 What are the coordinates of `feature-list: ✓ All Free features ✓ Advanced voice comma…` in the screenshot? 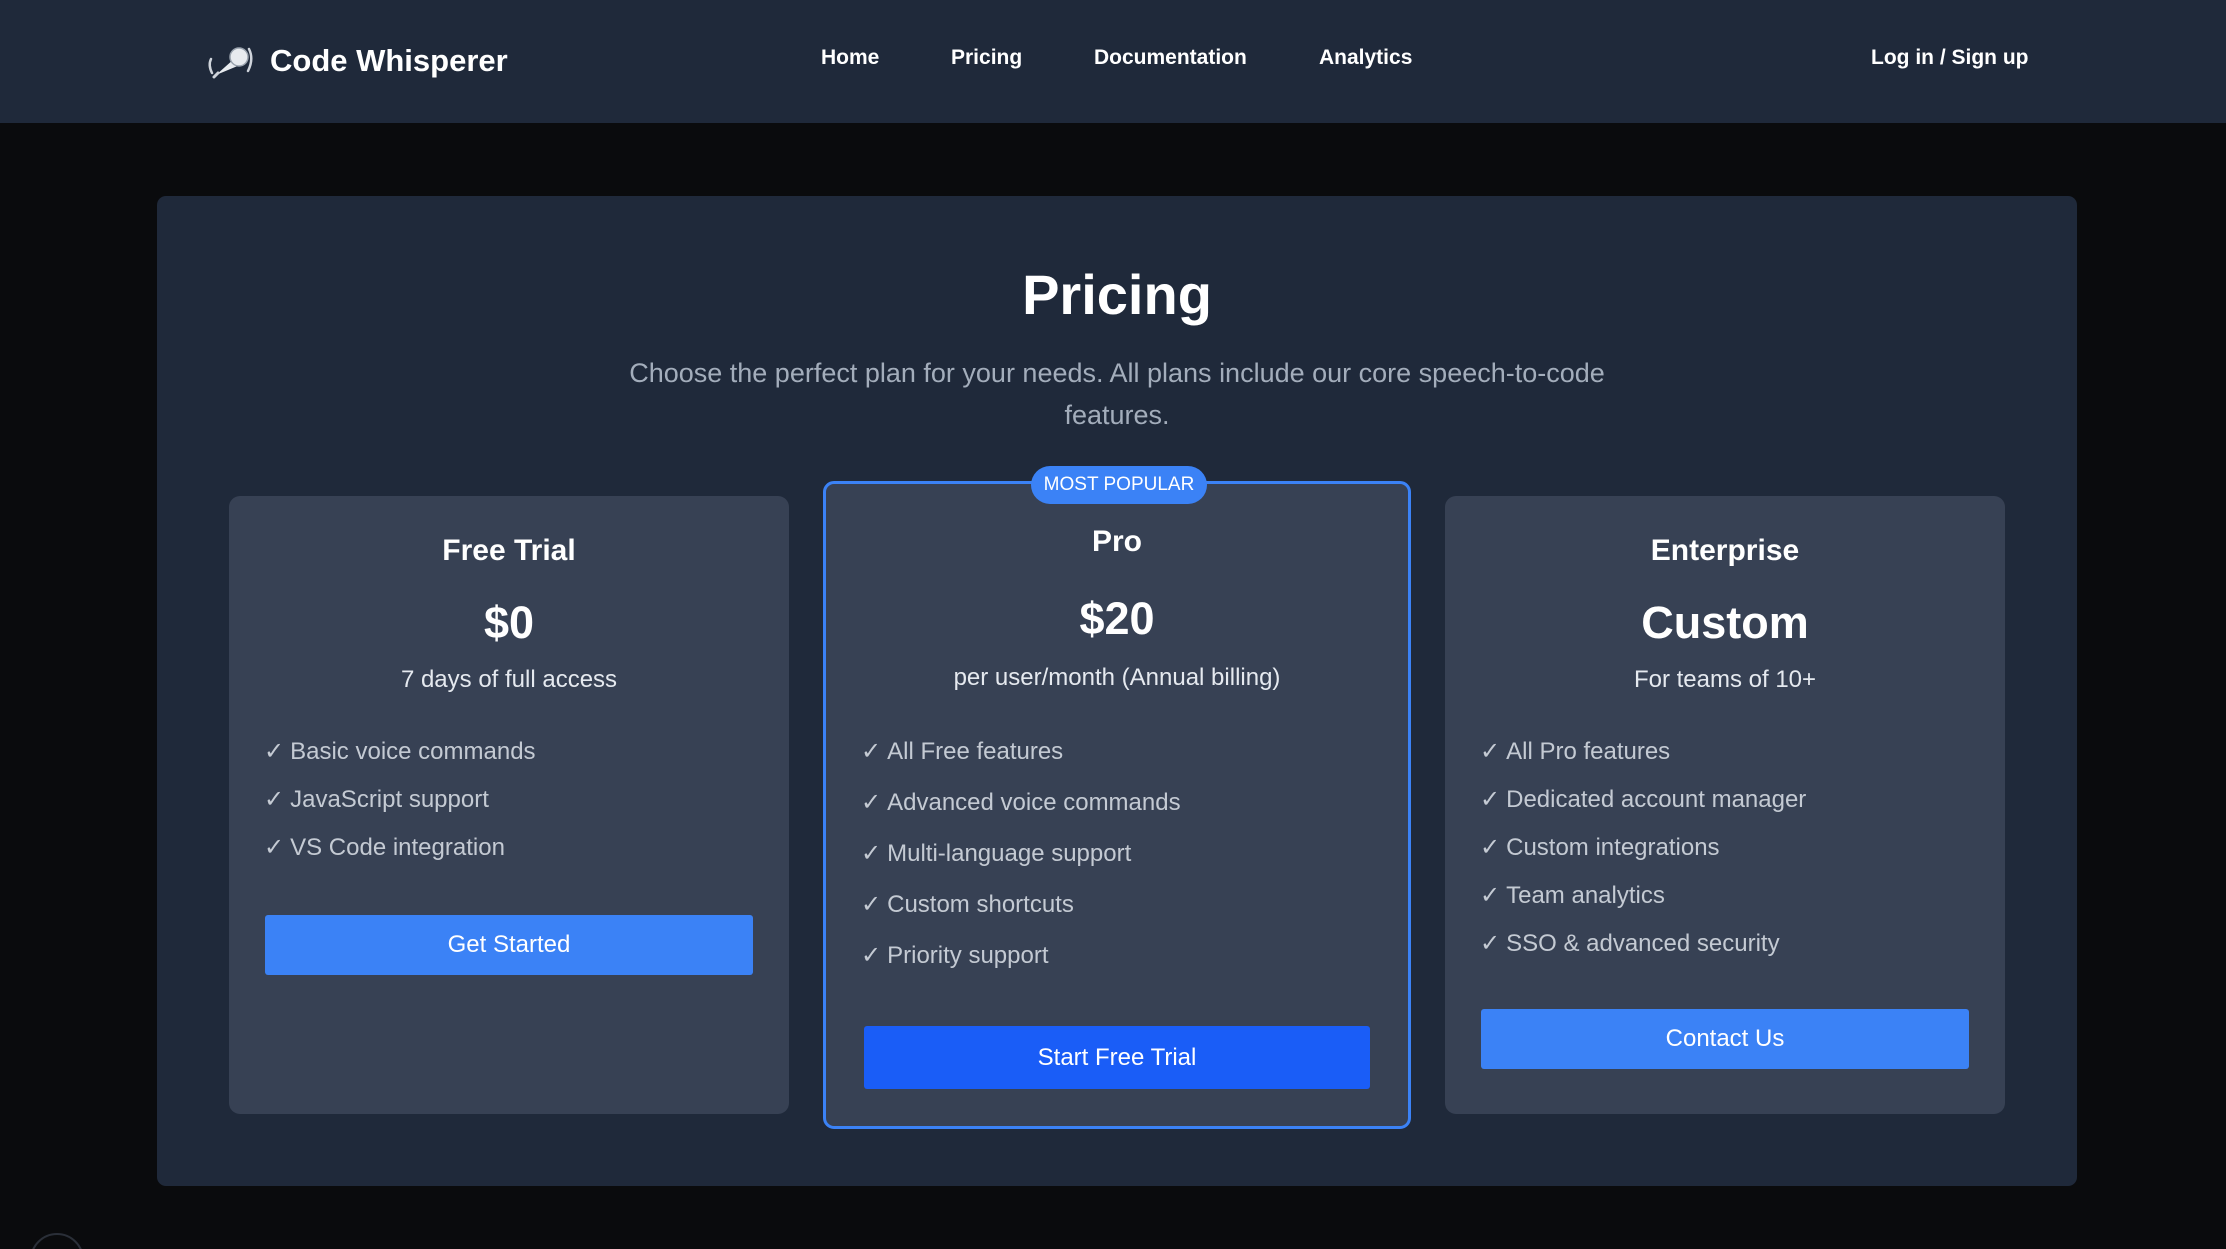 It's located at (1021, 864).